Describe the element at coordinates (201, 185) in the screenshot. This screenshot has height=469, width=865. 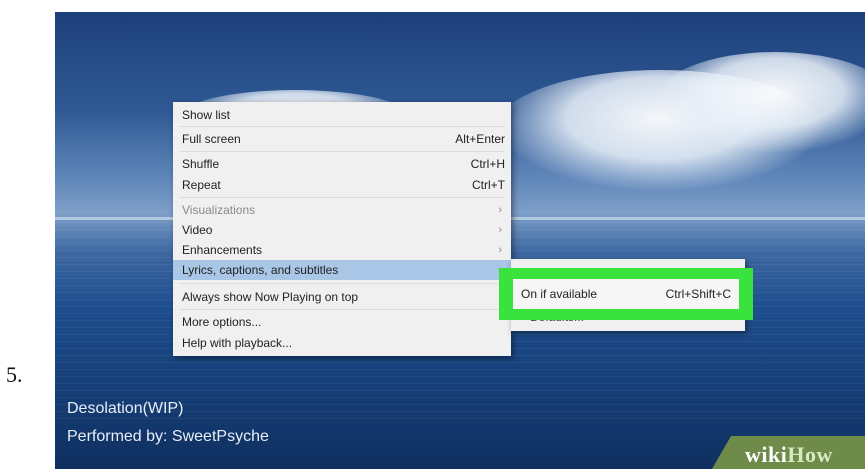
I see `menu-item-label: Repeat` at that location.